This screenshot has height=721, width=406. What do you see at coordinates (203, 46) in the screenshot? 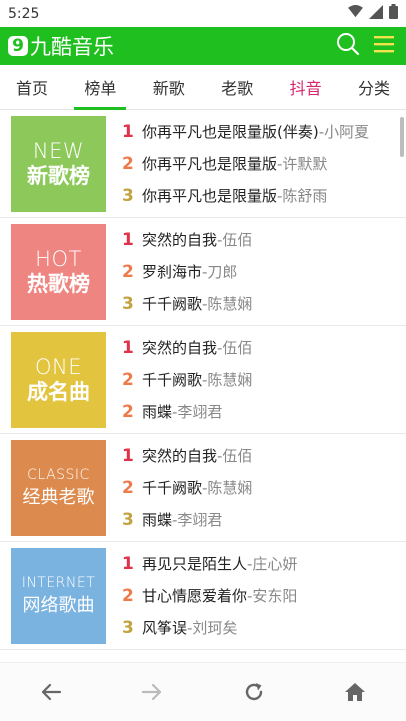
I see `app-header: 9 九酷音乐` at bounding box center [203, 46].